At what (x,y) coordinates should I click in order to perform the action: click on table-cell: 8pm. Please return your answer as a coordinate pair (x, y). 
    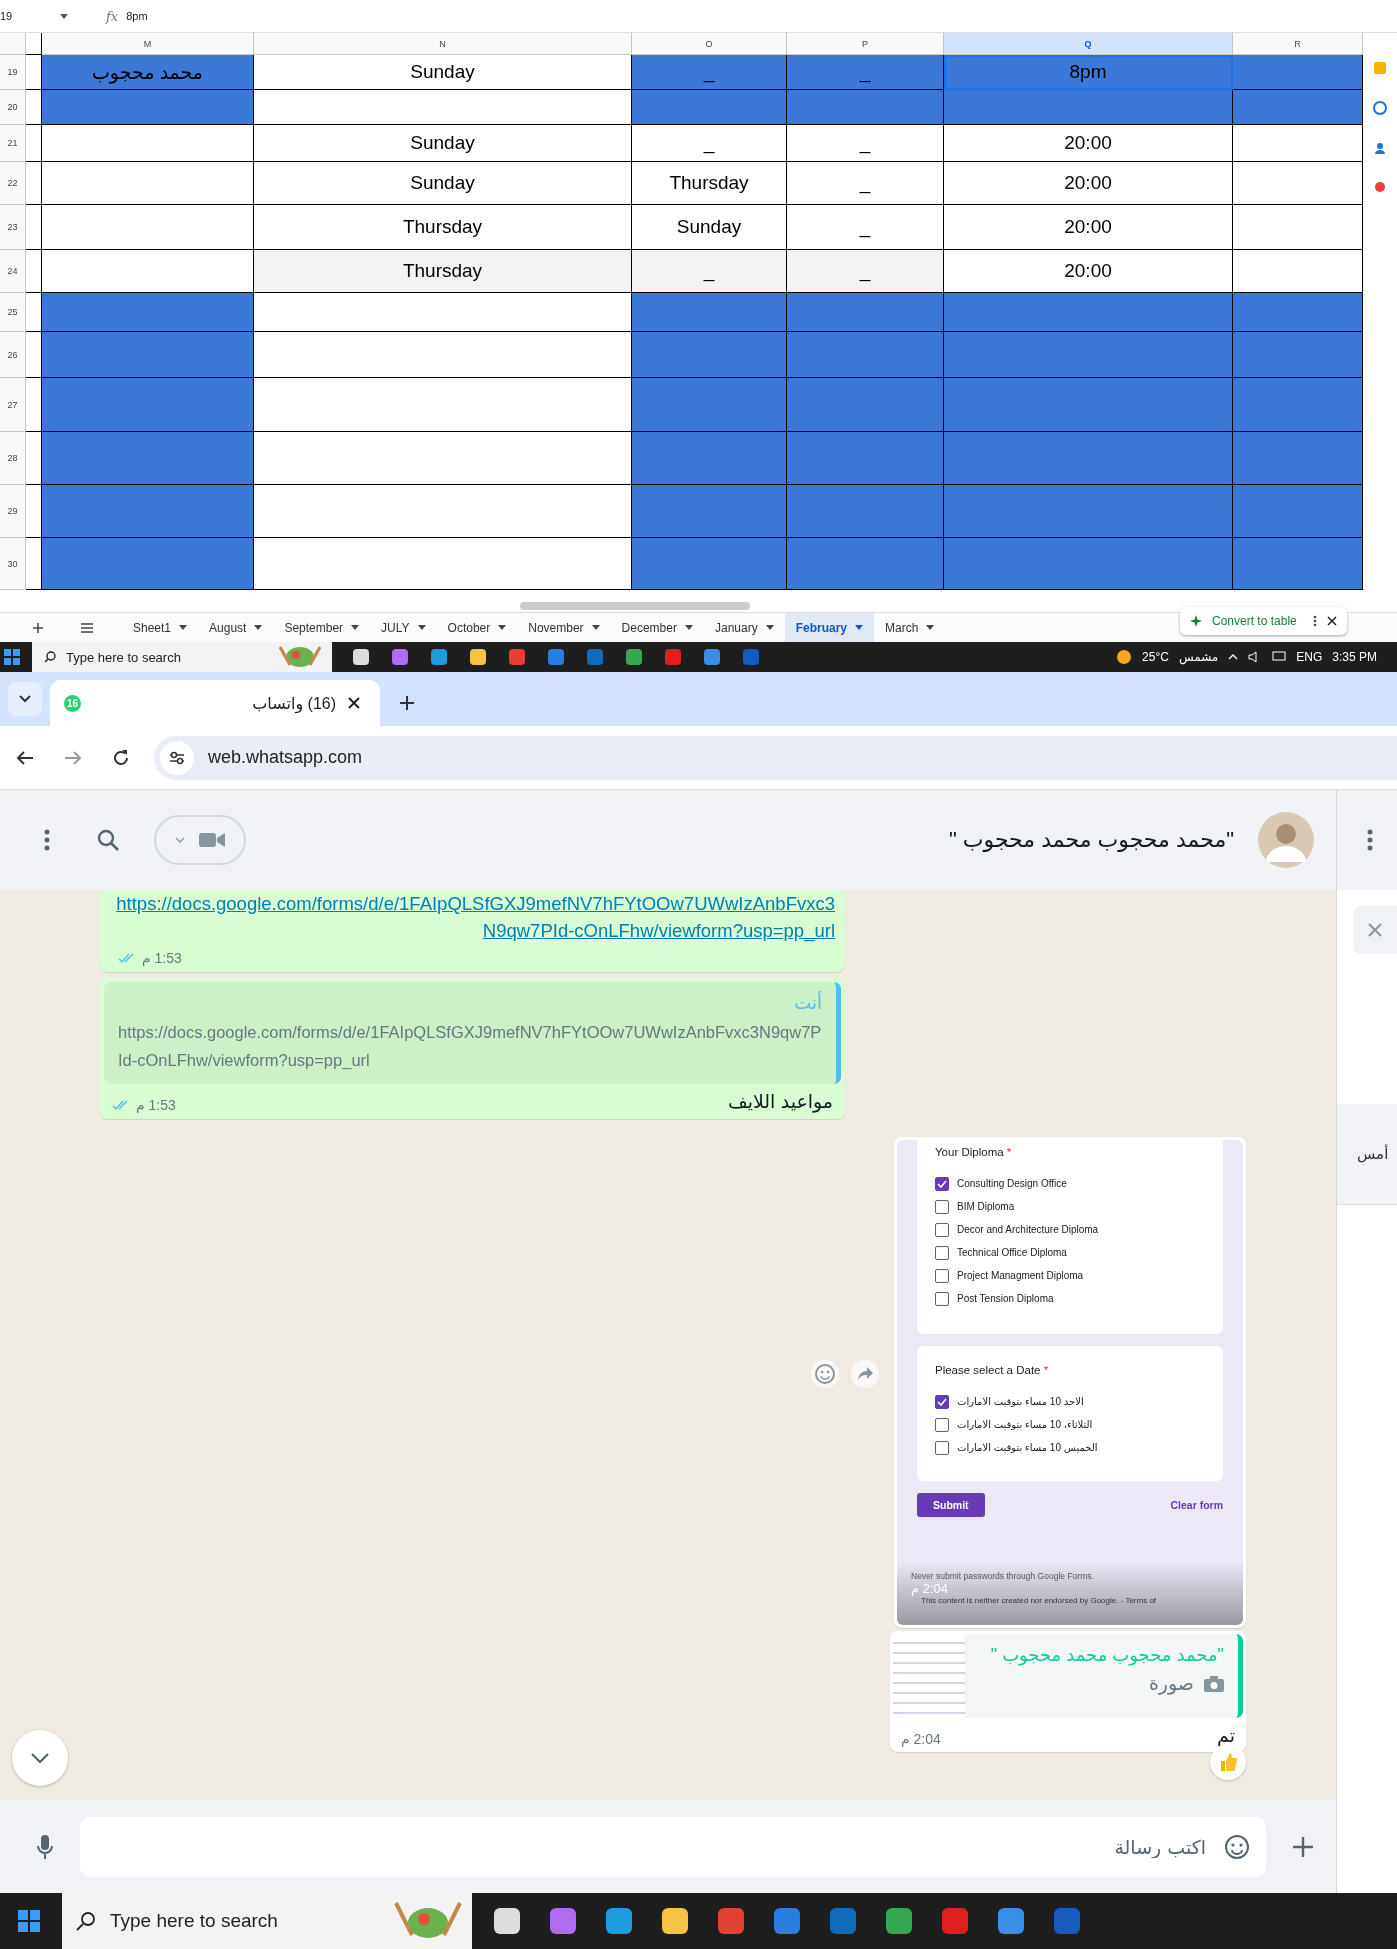
    Looking at the image, I should click on (1088, 72).